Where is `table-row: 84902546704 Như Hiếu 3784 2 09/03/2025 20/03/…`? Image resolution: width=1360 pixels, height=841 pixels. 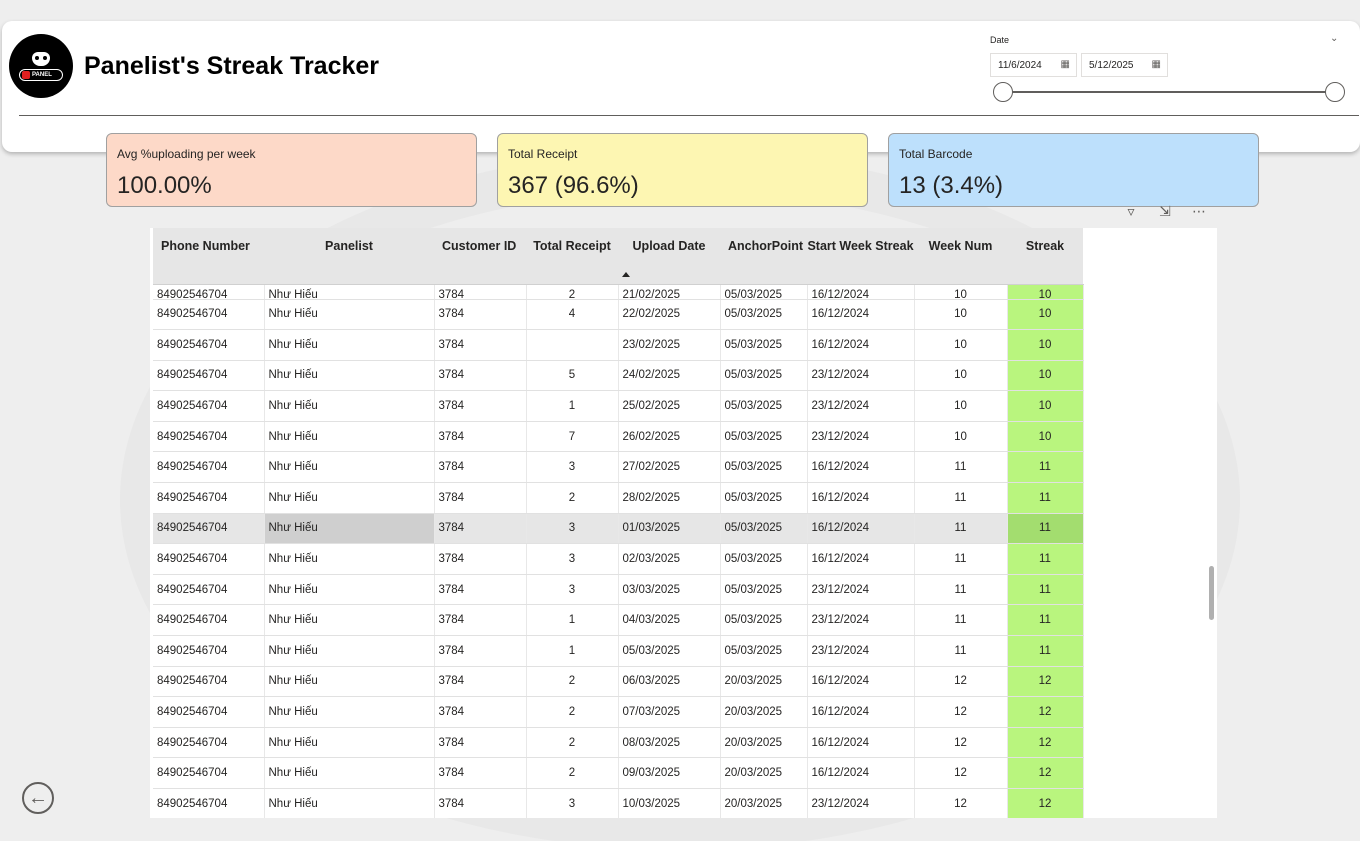
table-row: 84902546704 Như Hiếu 3784 2 09/03/2025 20/03/… is located at coordinates (618, 773).